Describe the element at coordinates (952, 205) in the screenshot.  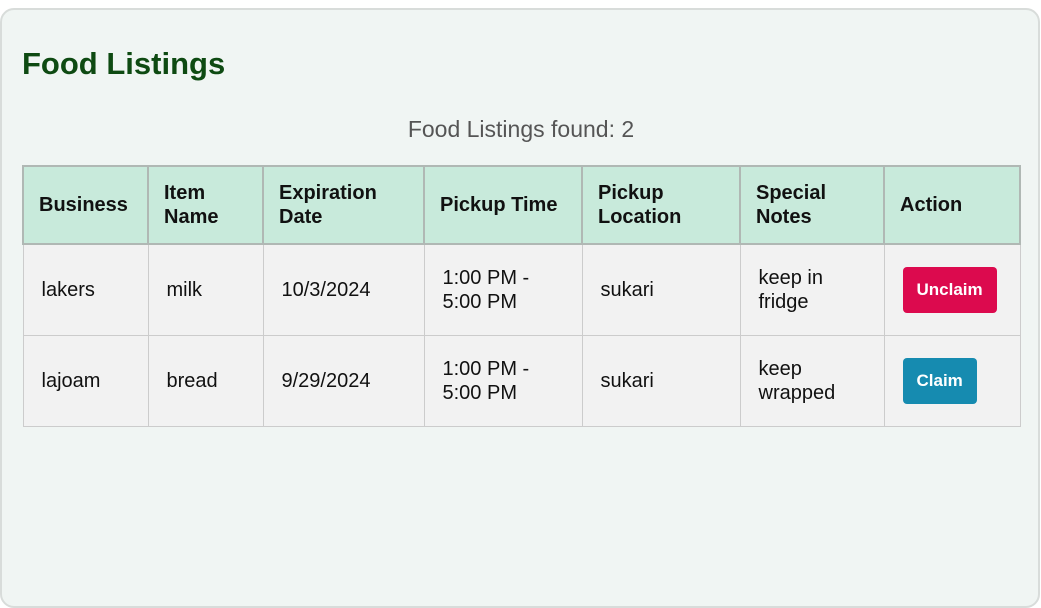
I see `column-header-action: Action` at that location.